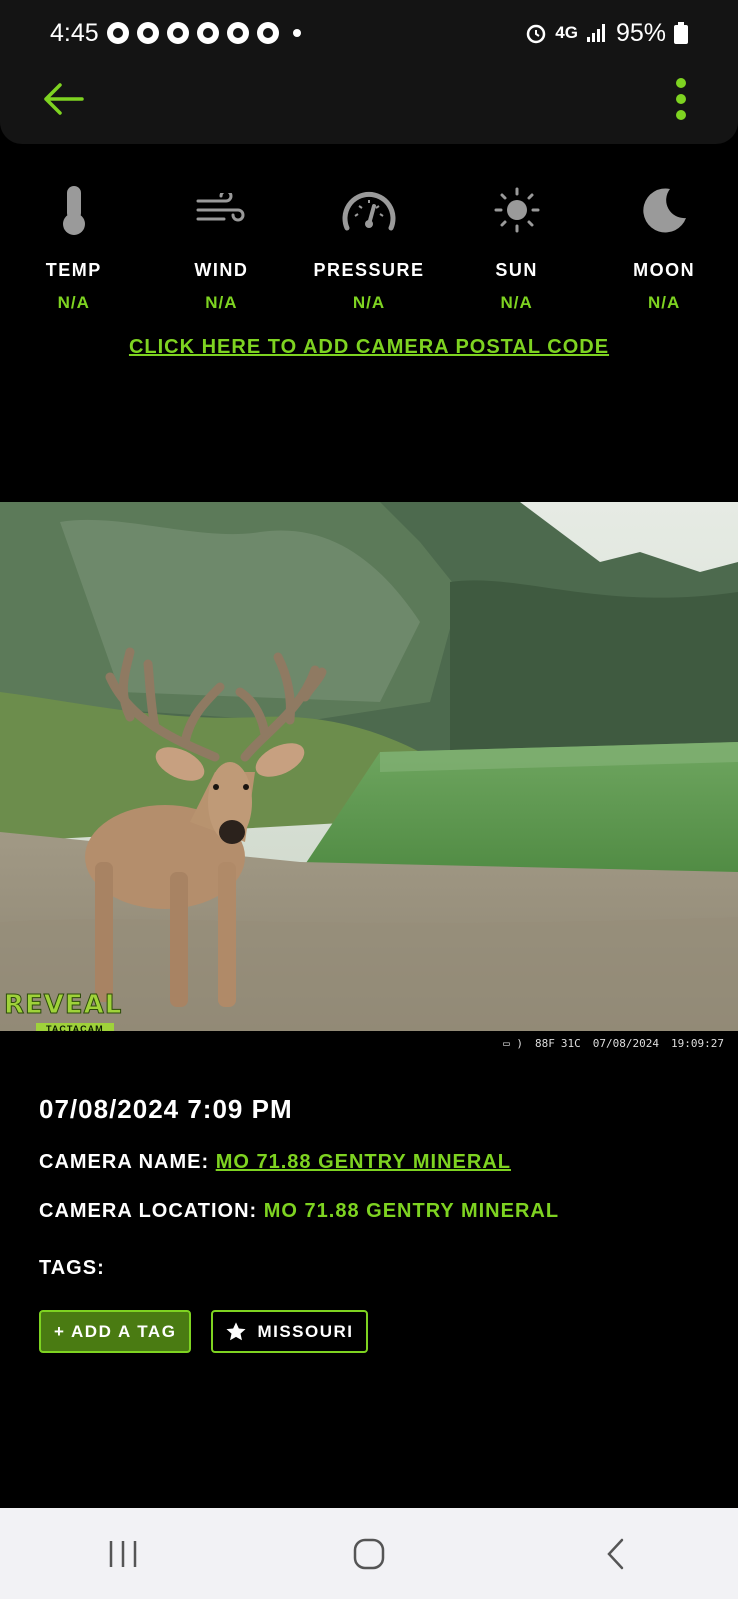  Describe the element at coordinates (115, 1331) in the screenshot. I see `add-tag-button: + ADD A TAG` at that location.